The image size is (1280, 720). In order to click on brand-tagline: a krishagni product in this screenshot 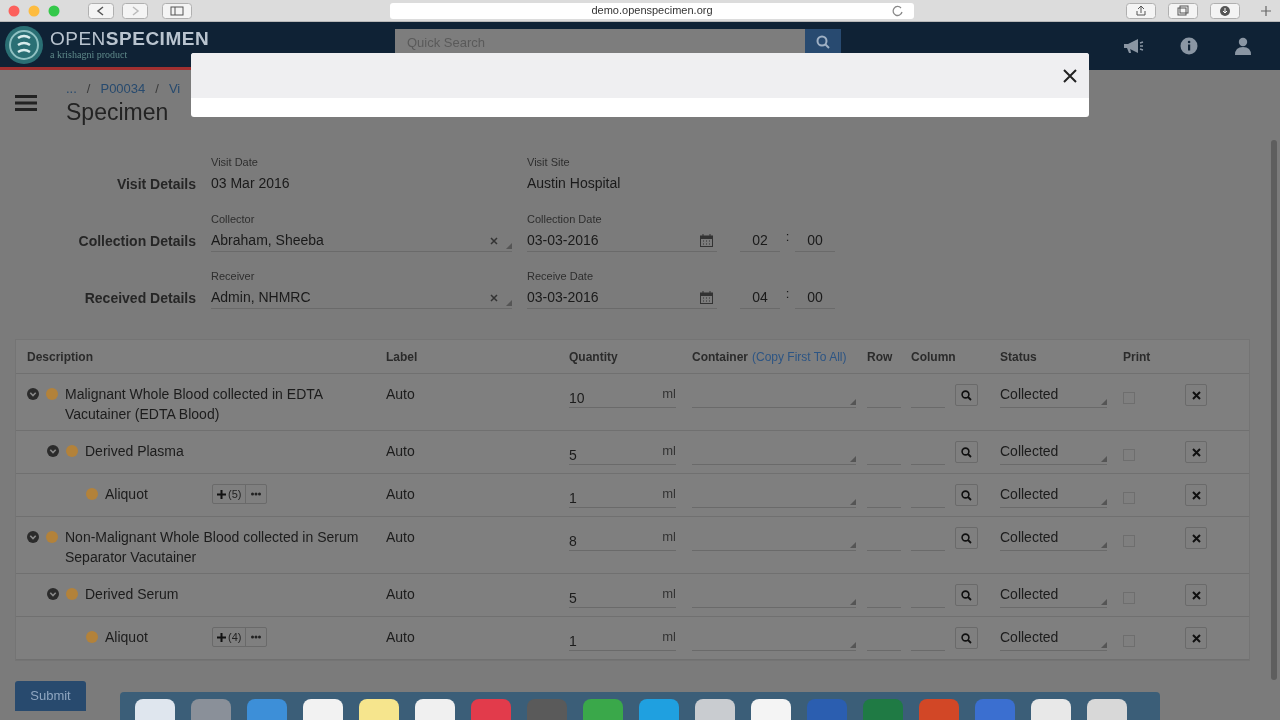, I will do `click(89, 54)`.